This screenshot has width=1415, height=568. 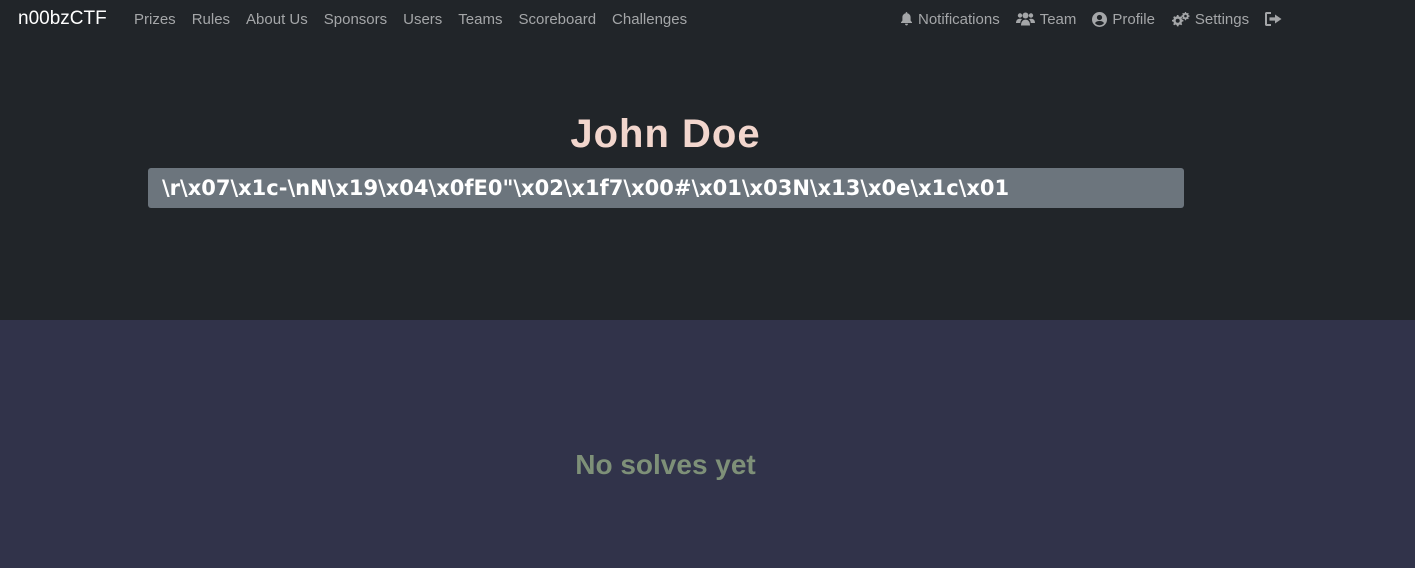 I want to click on user-circle-icon, so click(x=1100, y=19).